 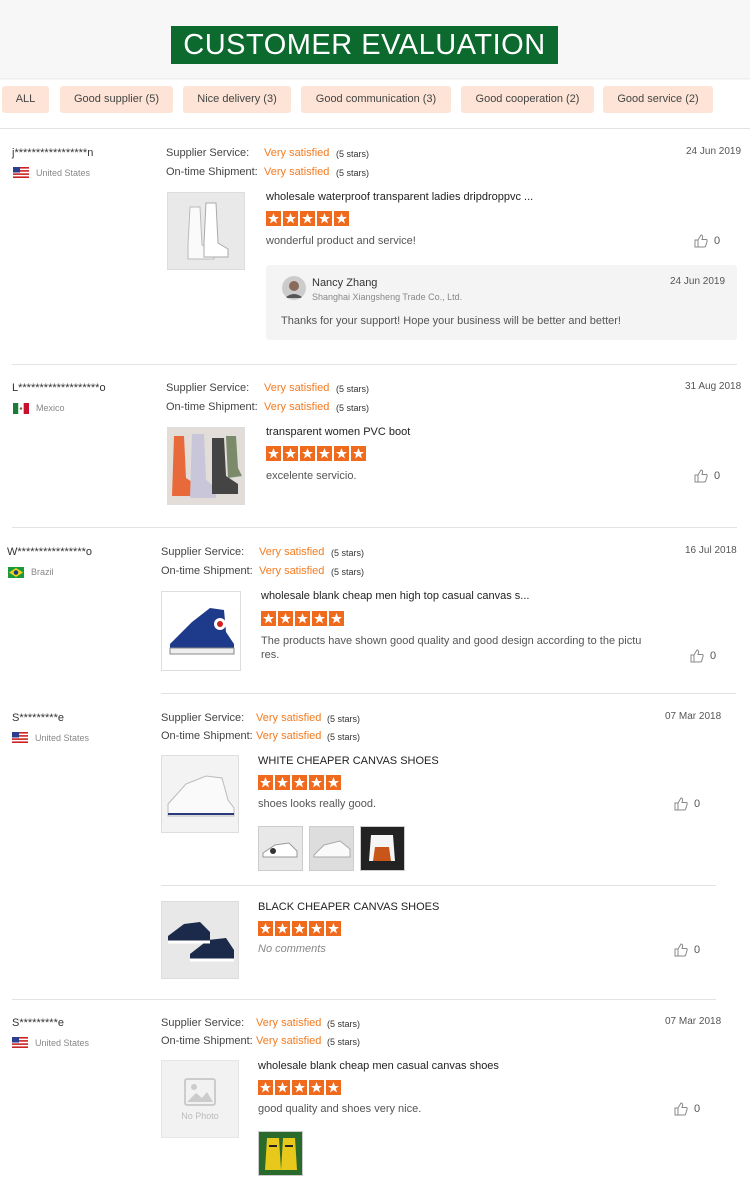 I want to click on tab-good-communication: Good communication (3), so click(x=376, y=99).